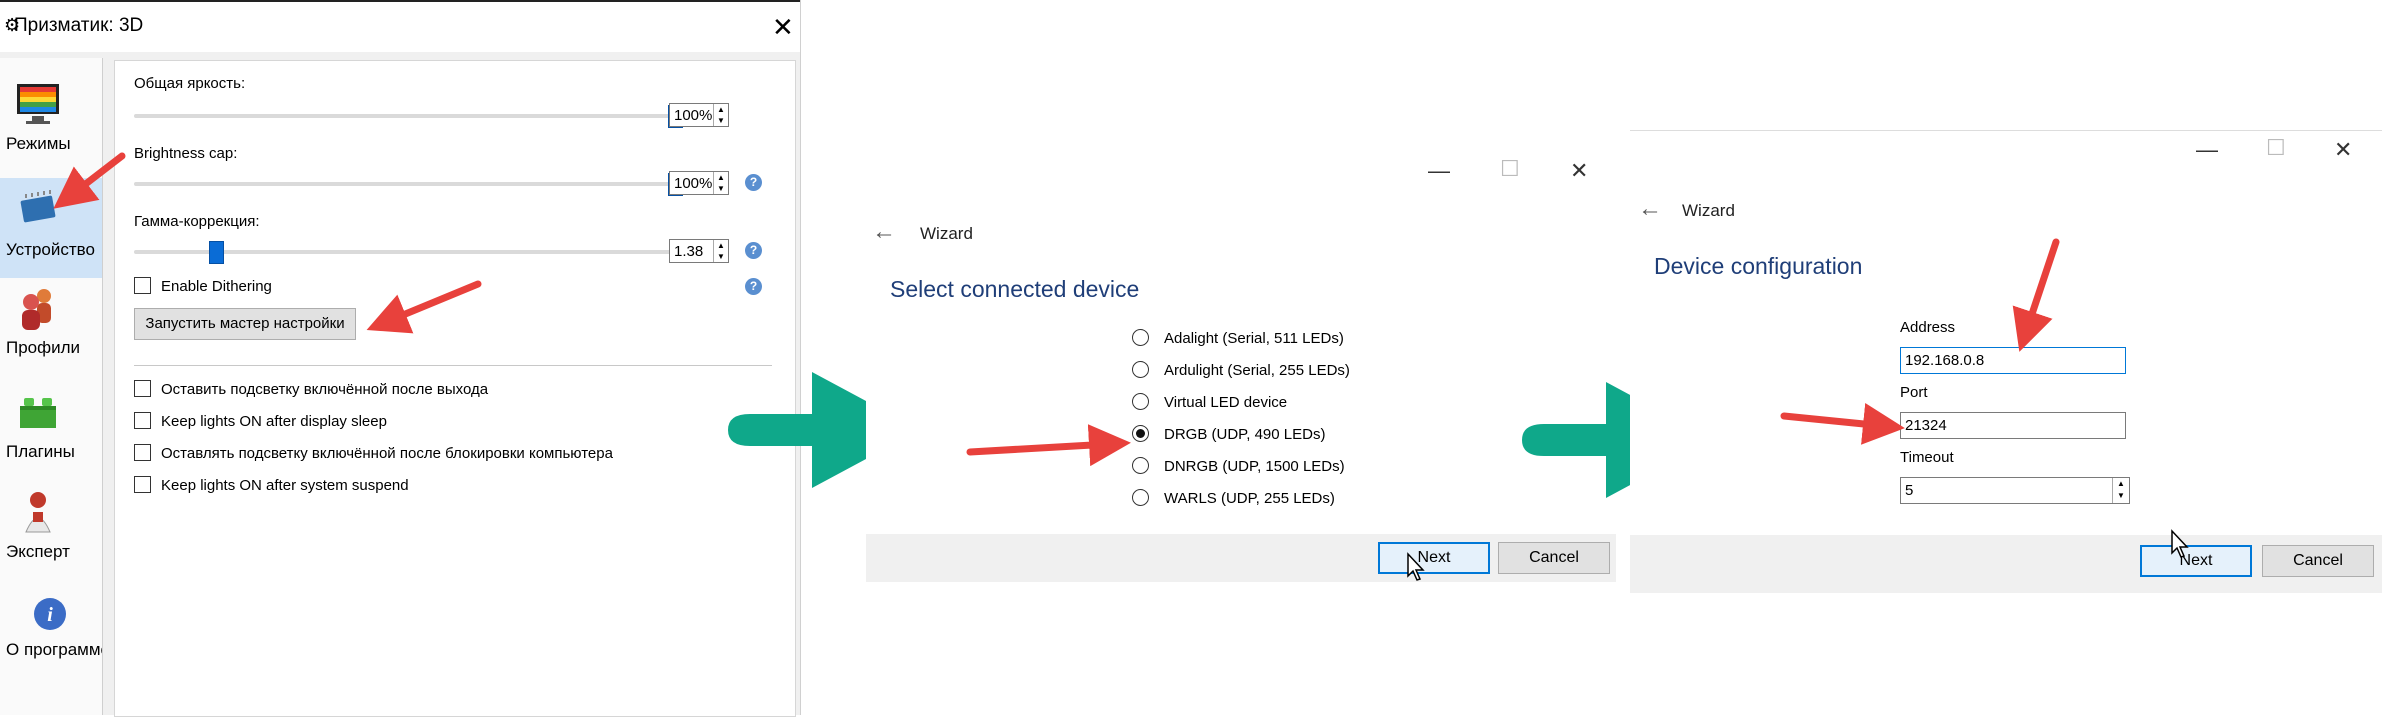 The height and width of the screenshot is (717, 2398). Describe the element at coordinates (51, 432) in the screenshot. I see `sidebar-item-plugins: Плагины` at that location.